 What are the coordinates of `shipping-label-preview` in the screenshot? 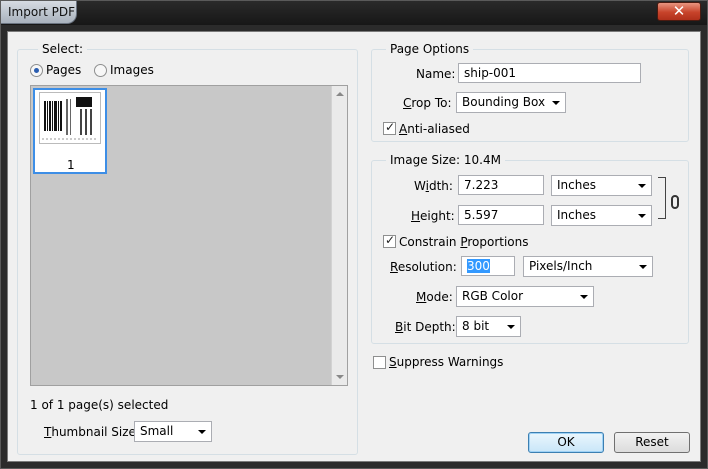 It's located at (70, 118).